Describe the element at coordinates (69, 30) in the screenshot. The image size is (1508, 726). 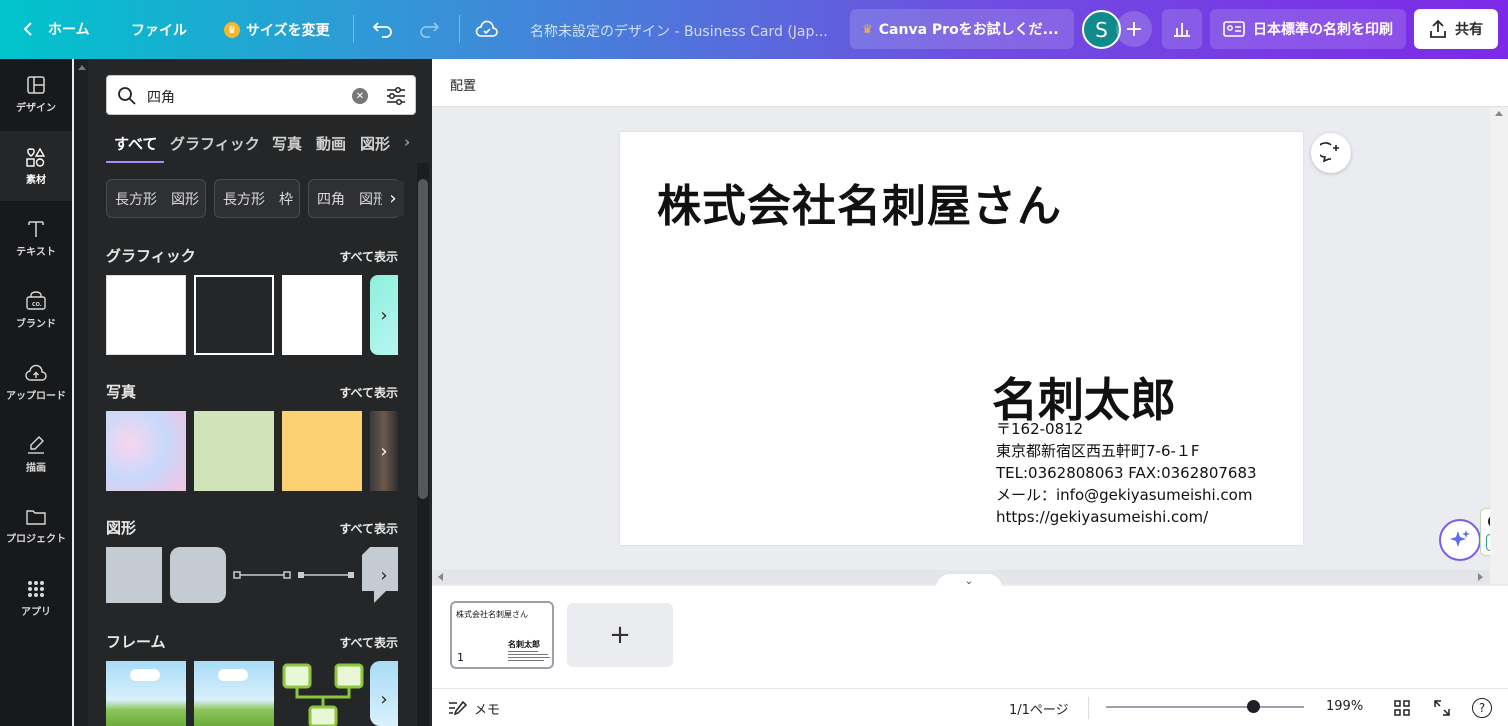
I see `home-label: ホーム` at that location.